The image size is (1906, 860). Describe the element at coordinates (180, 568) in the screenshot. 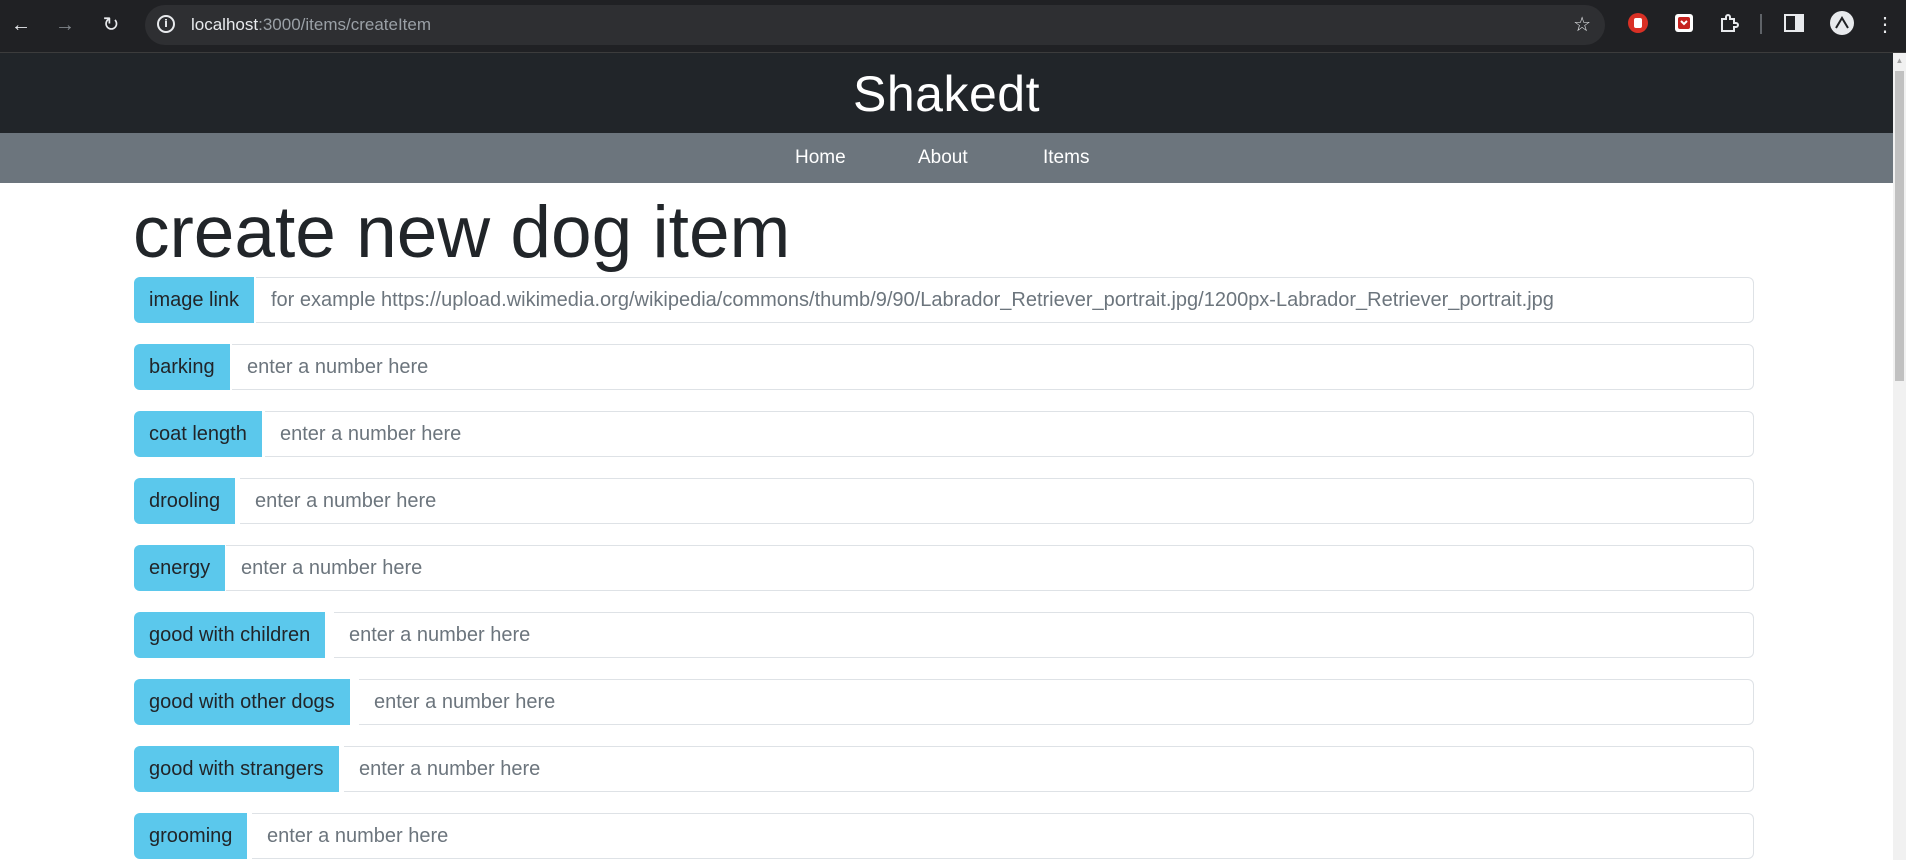

I see `field-label: energy` at that location.